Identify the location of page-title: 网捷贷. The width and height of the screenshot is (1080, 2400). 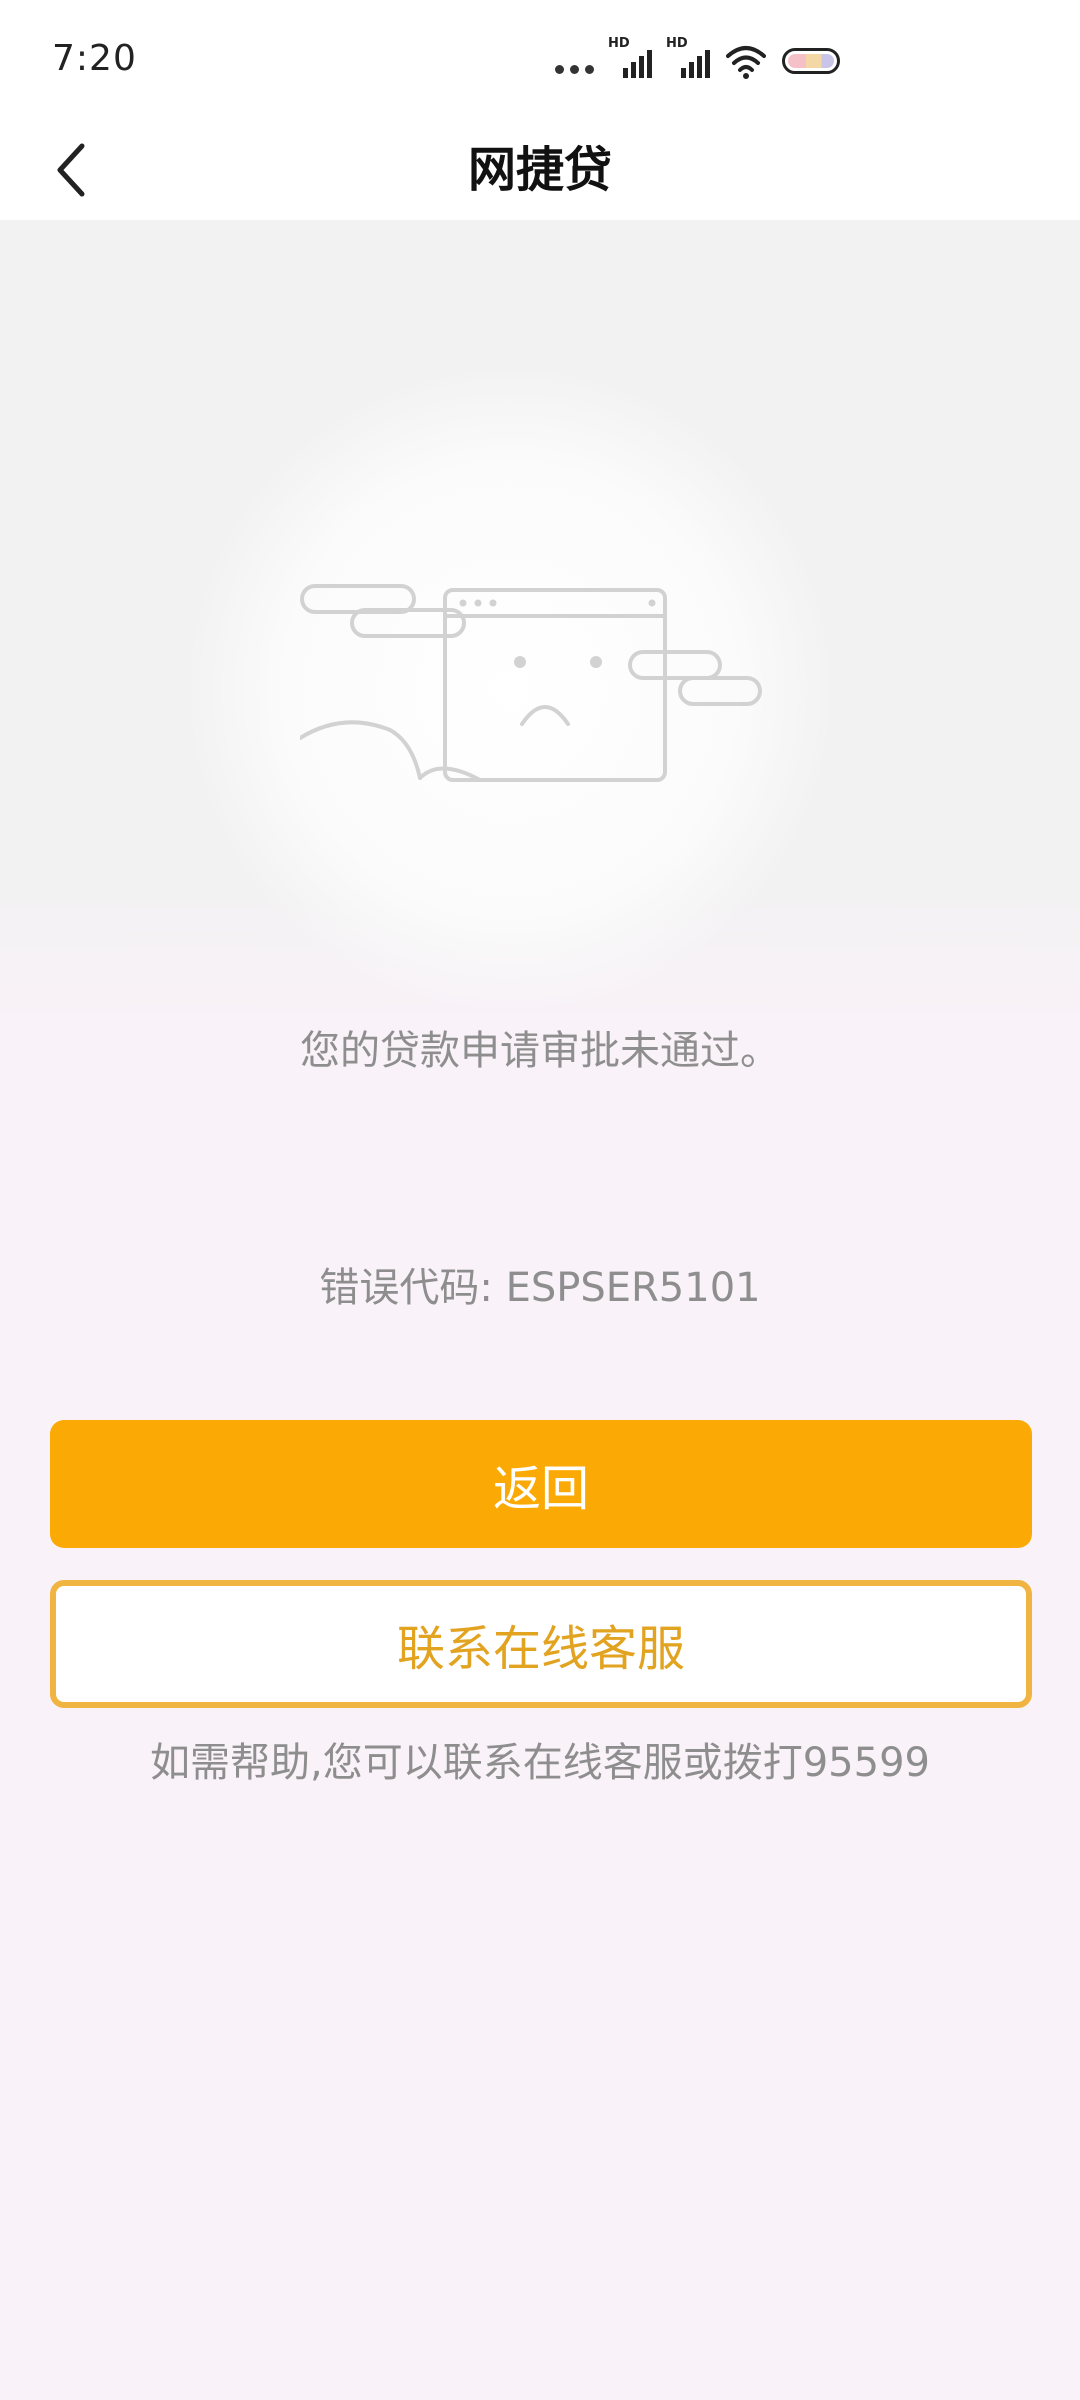
(539, 170).